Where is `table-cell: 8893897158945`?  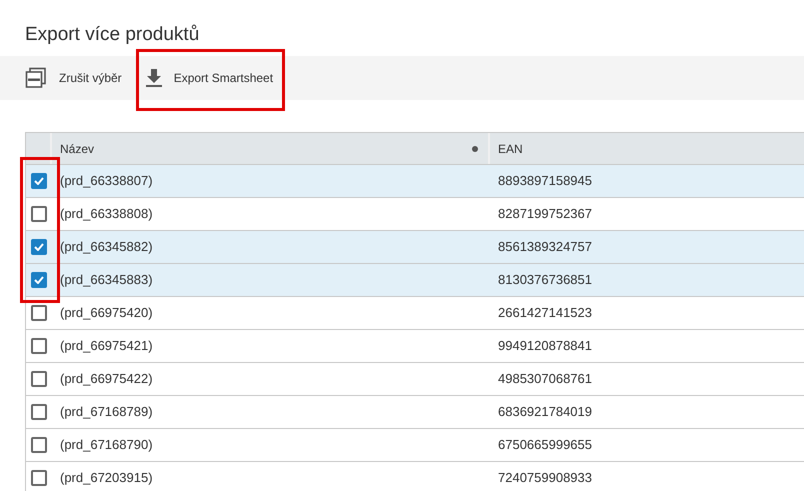
table-cell: 8893897158945 is located at coordinates (545, 180).